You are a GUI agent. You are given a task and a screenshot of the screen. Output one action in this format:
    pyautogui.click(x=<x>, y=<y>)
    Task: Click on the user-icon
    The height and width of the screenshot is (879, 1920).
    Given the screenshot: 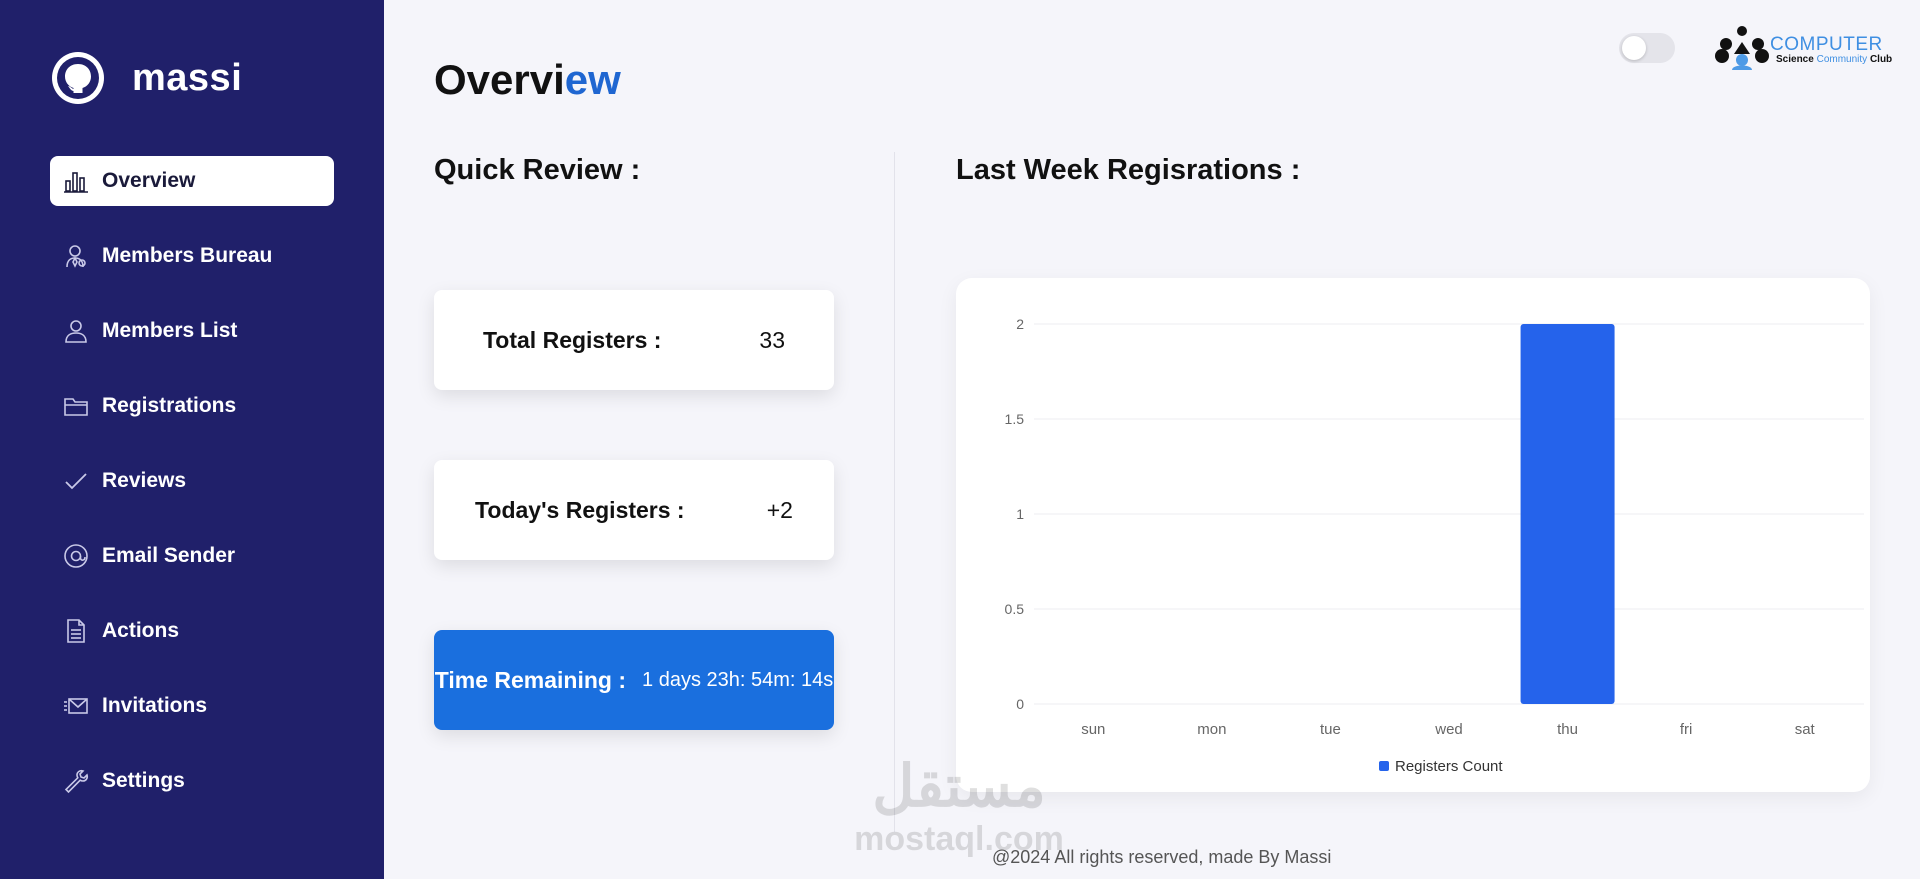 What is the action you would take?
    pyautogui.click(x=76, y=331)
    